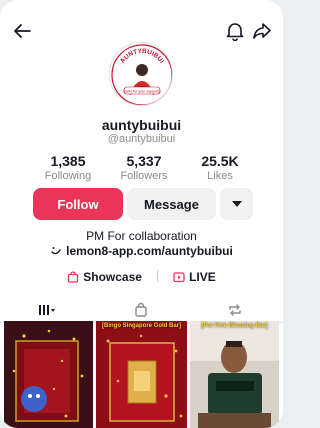 This screenshot has height=428, width=320. I want to click on shopping-bag-icon, so click(73, 277).